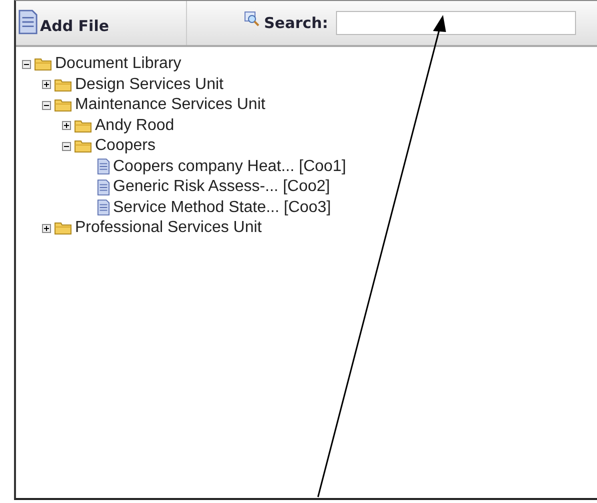 This screenshot has height=503, width=597. What do you see at coordinates (134, 125) in the screenshot?
I see `tree-item: Andy Rood` at bounding box center [134, 125].